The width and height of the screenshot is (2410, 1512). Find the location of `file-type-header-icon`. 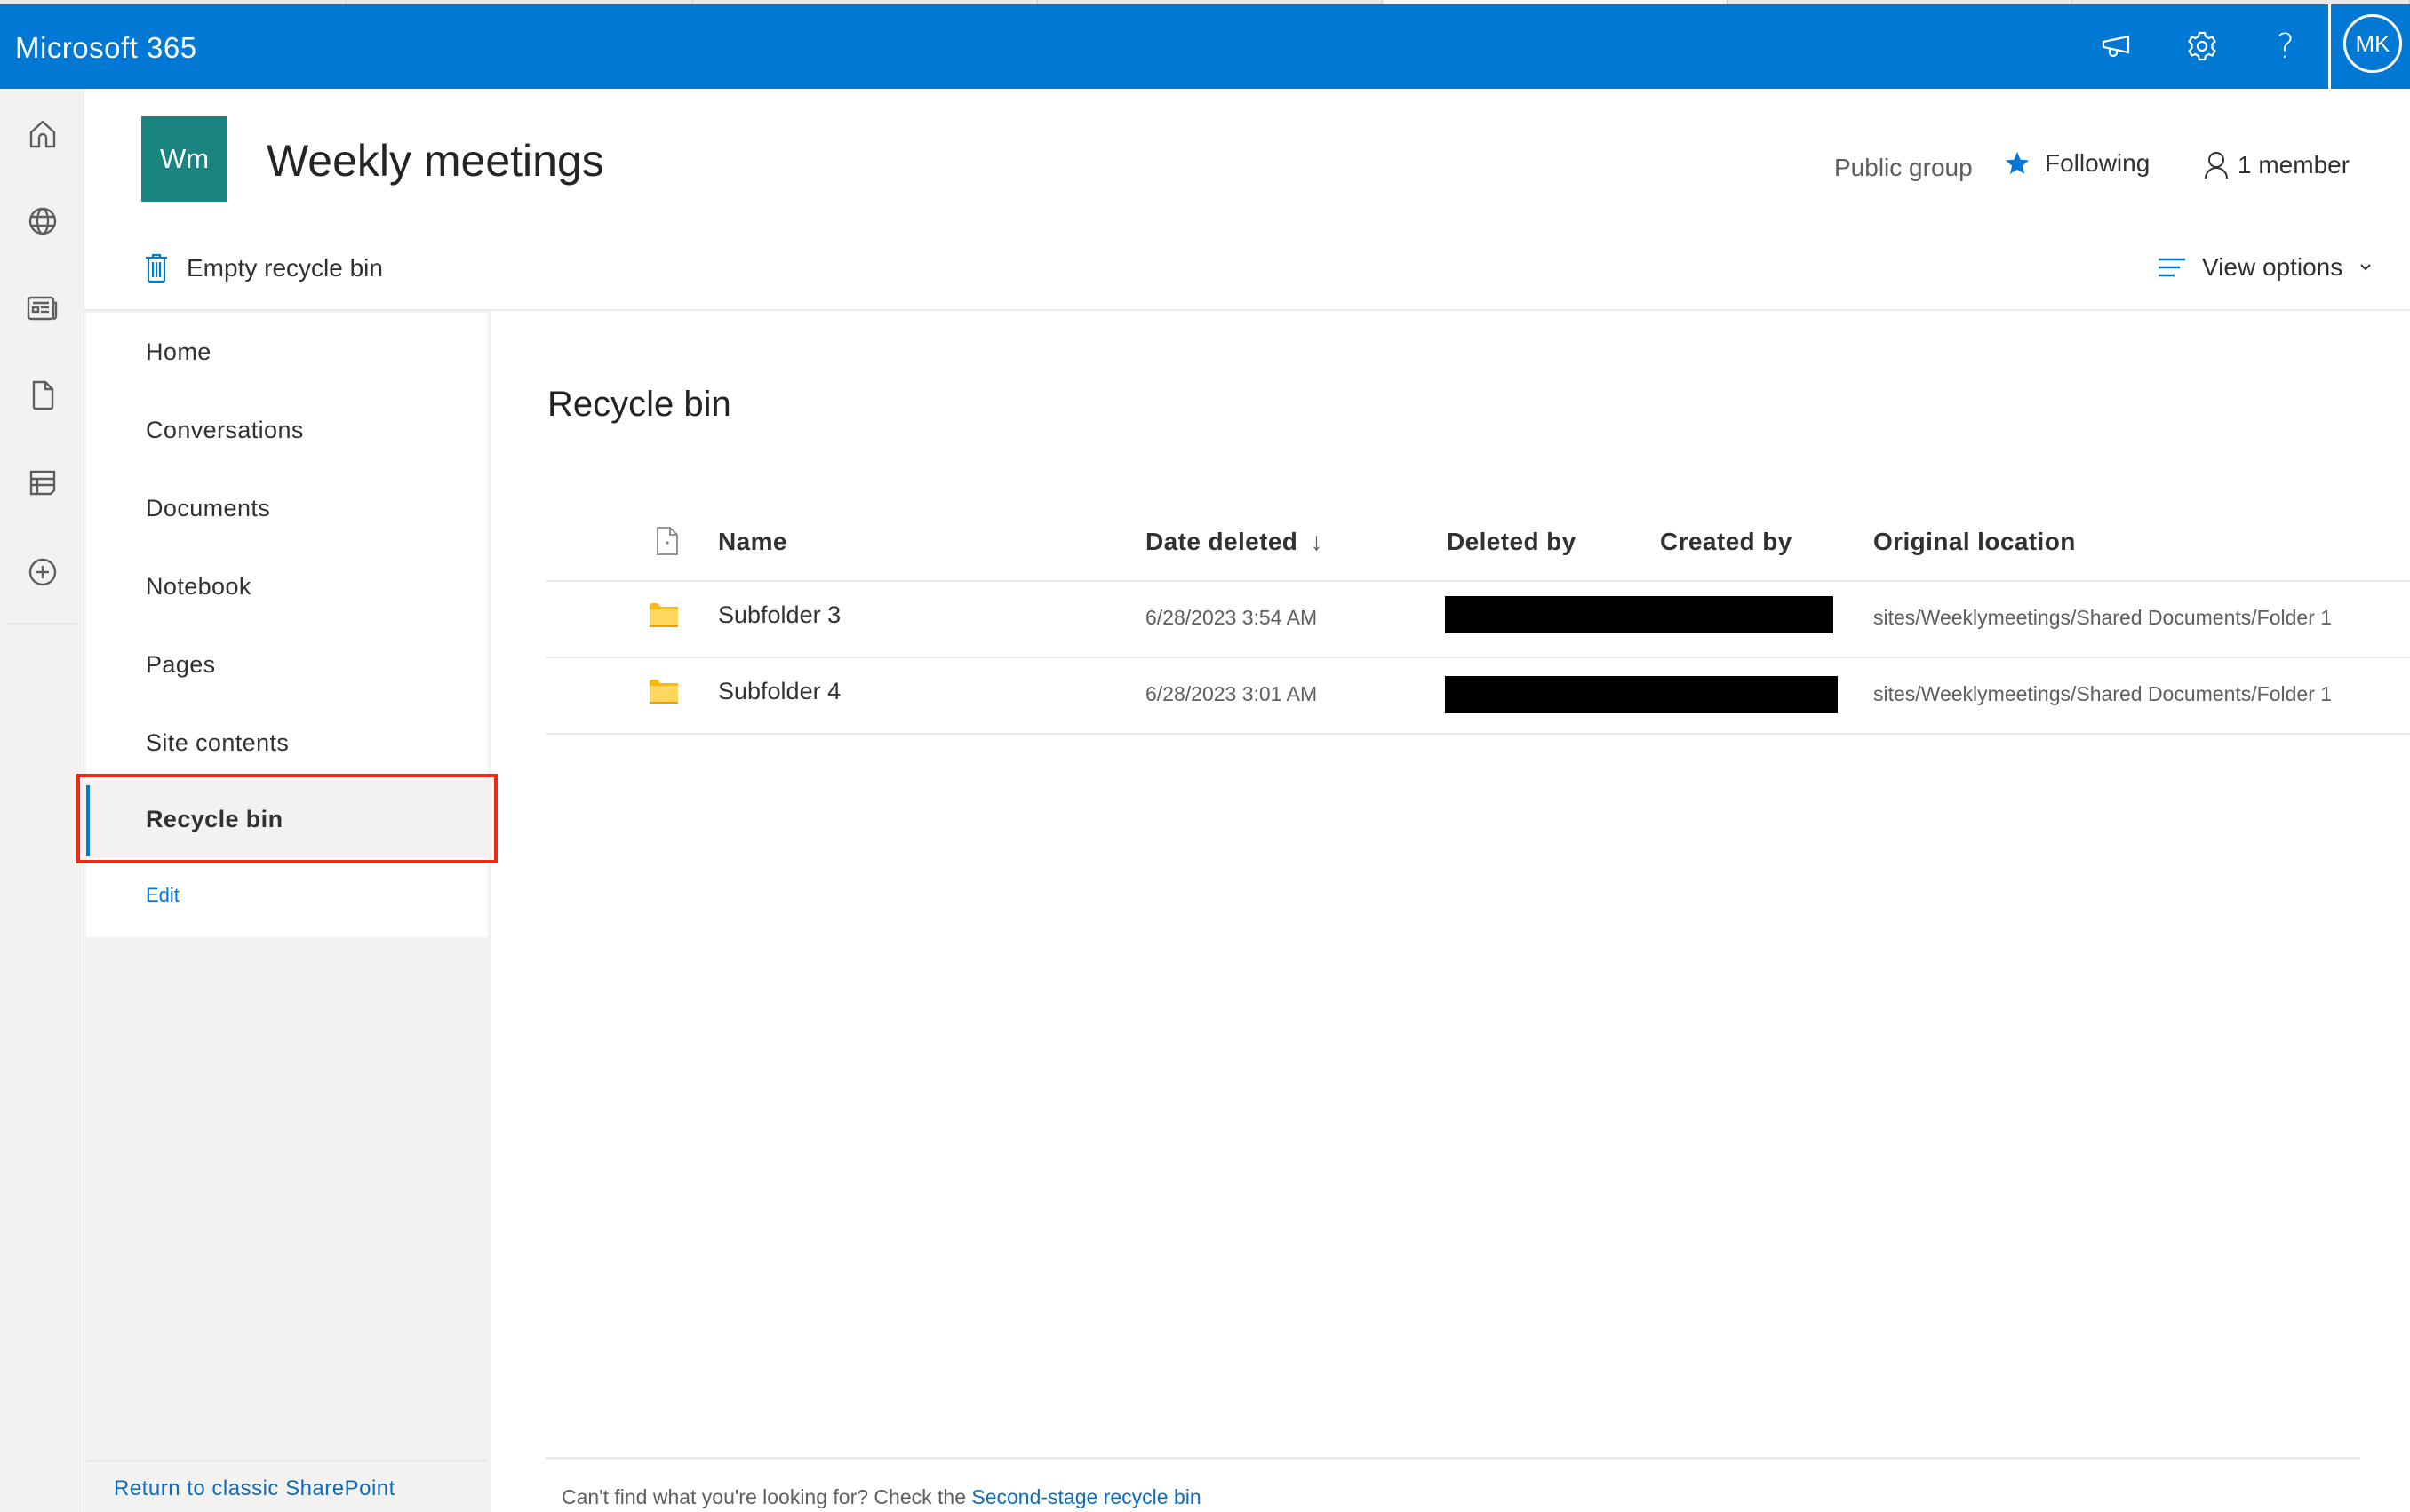

file-type-header-icon is located at coordinates (667, 541).